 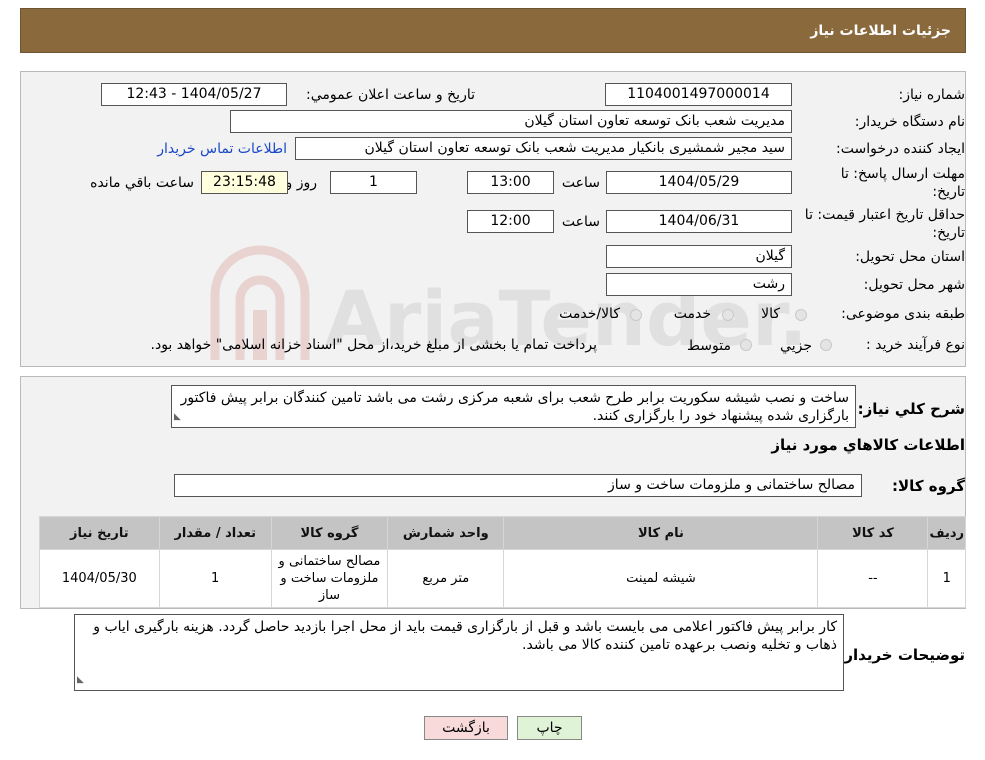 I want to click on buyer-org-label: نام دستگاه خریدار:, so click(x=909, y=122).